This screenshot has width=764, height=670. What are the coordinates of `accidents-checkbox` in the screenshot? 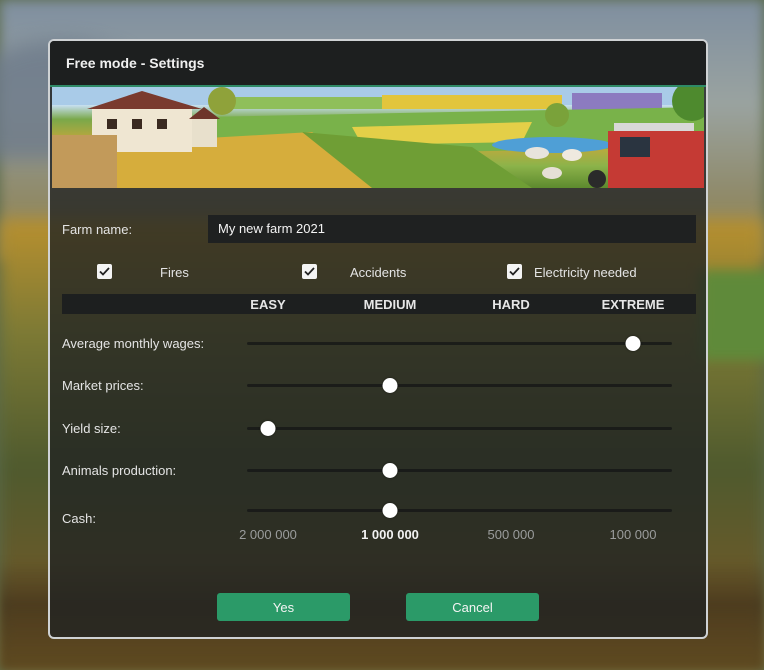 It's located at (309, 271).